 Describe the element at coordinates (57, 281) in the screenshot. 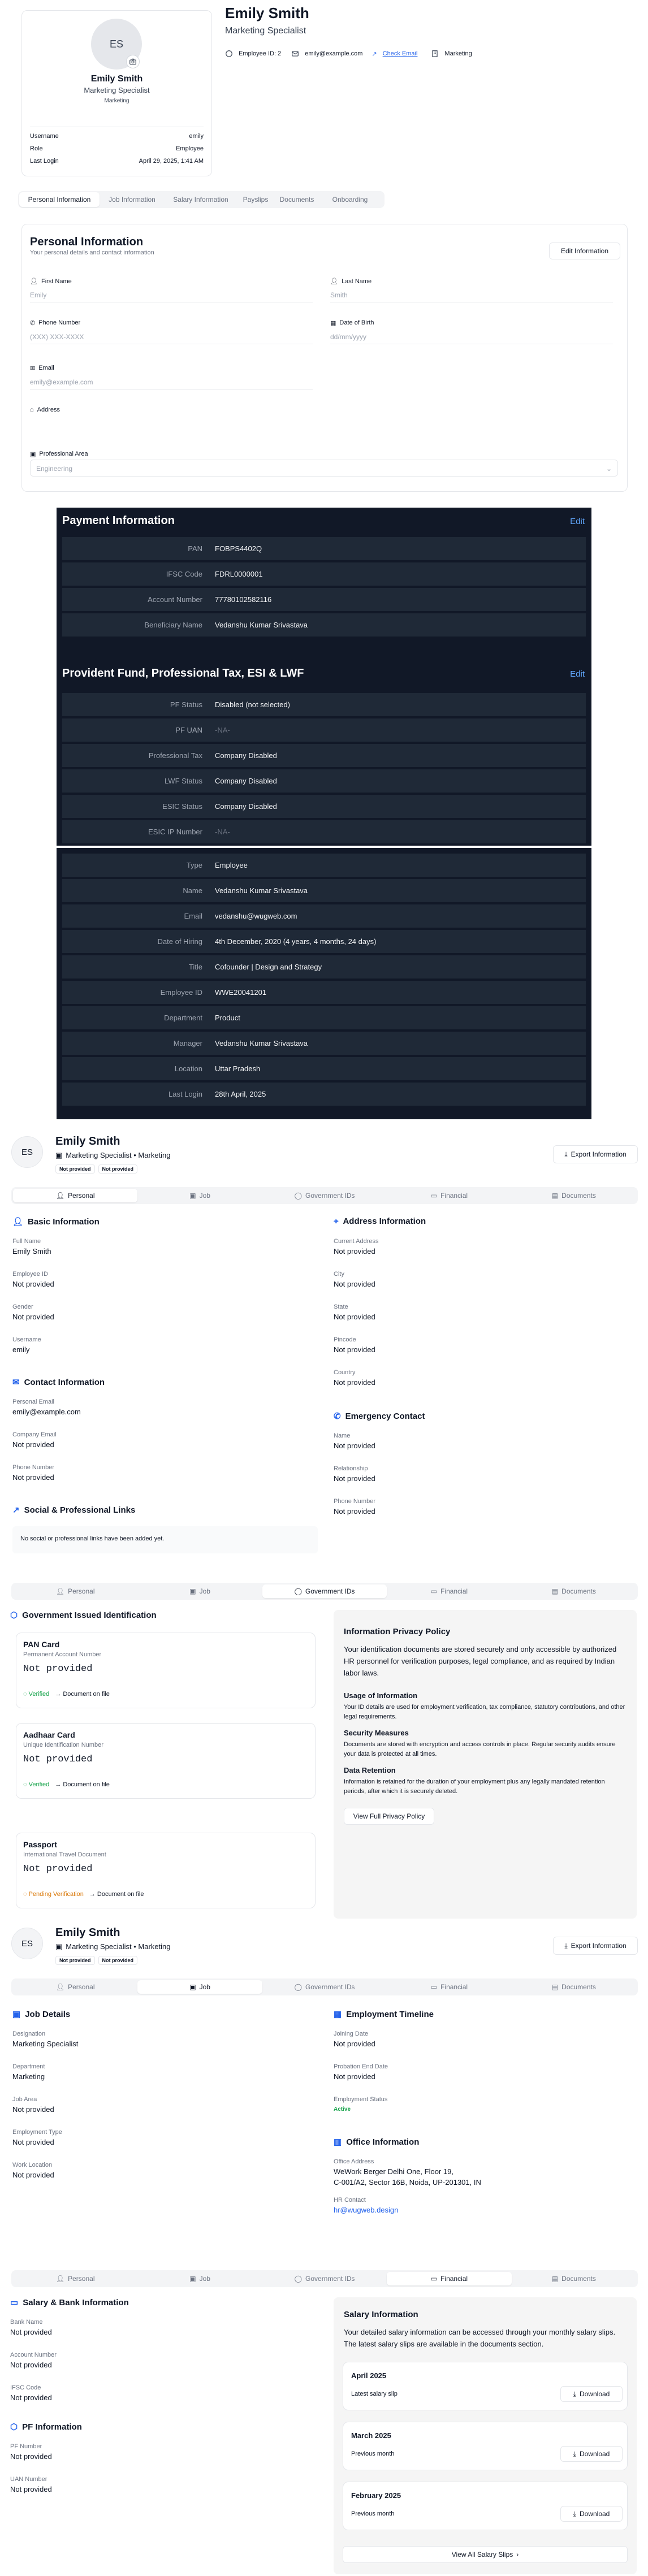

I see `label: First Name` at that location.